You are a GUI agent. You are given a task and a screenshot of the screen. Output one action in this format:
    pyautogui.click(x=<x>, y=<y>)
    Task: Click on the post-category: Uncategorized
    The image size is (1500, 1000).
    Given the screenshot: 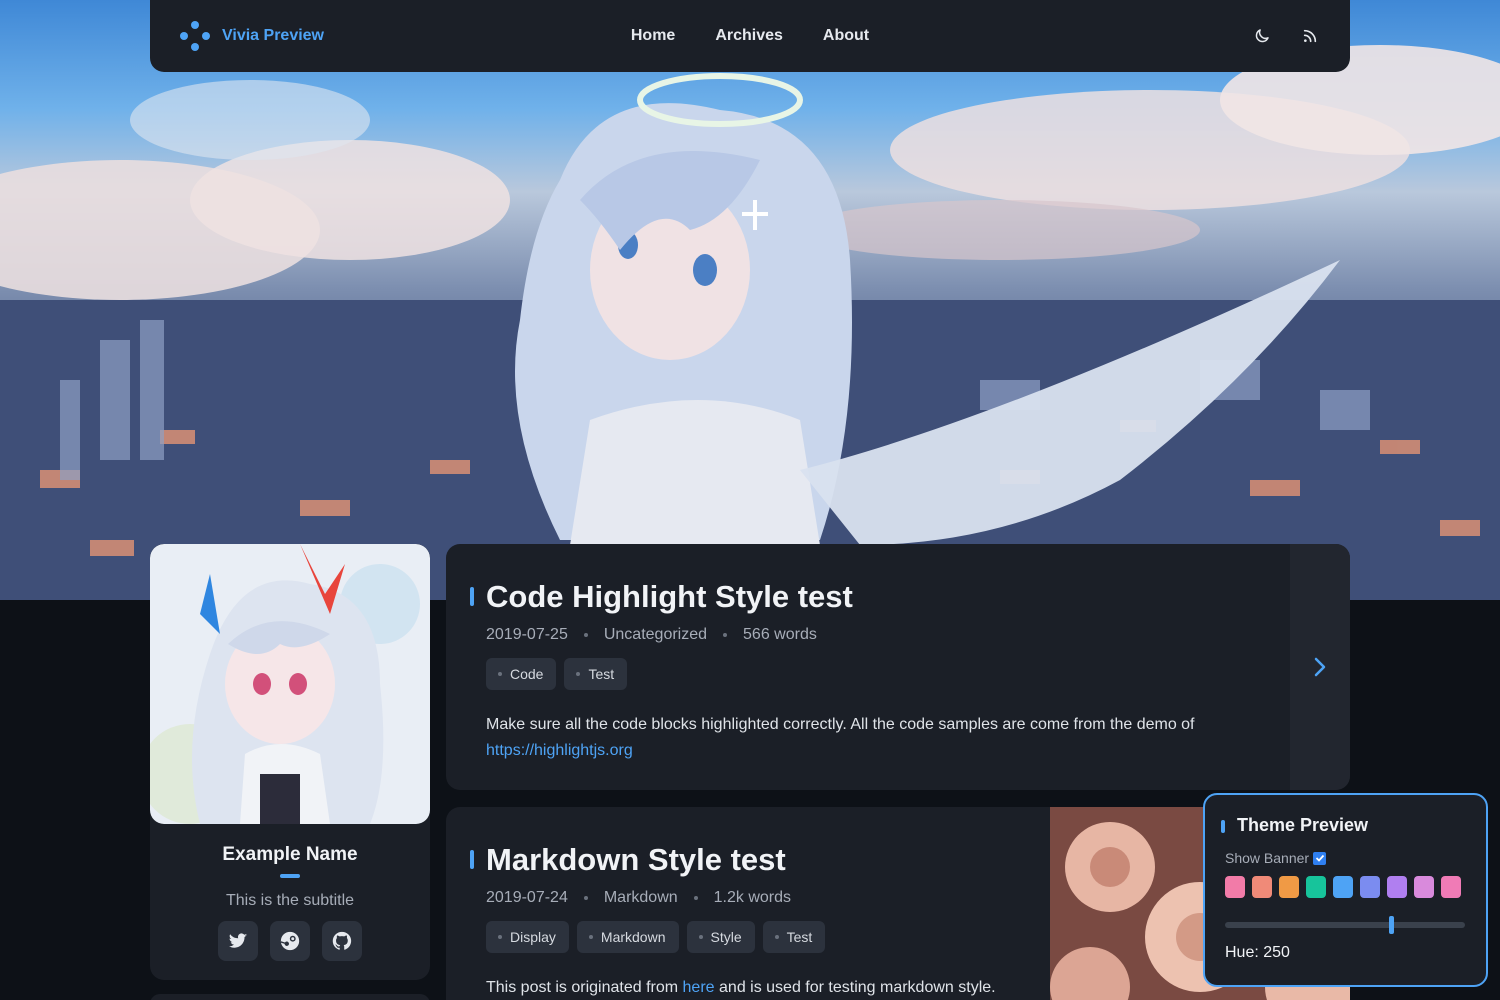 What is the action you would take?
    pyautogui.click(x=655, y=635)
    